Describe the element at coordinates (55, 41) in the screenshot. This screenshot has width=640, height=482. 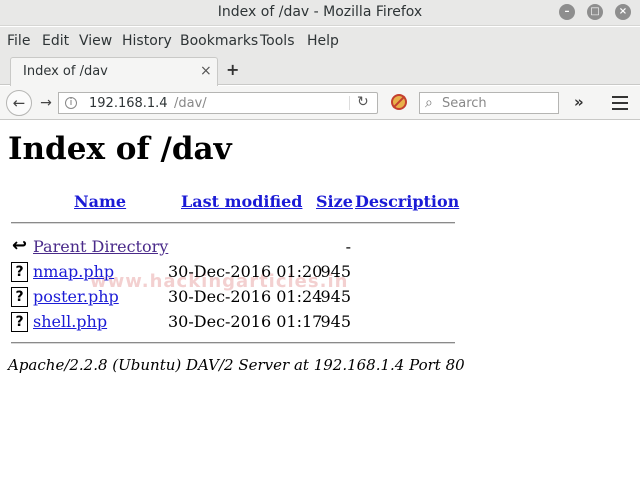
I see `menu-edit: Edit` at that location.